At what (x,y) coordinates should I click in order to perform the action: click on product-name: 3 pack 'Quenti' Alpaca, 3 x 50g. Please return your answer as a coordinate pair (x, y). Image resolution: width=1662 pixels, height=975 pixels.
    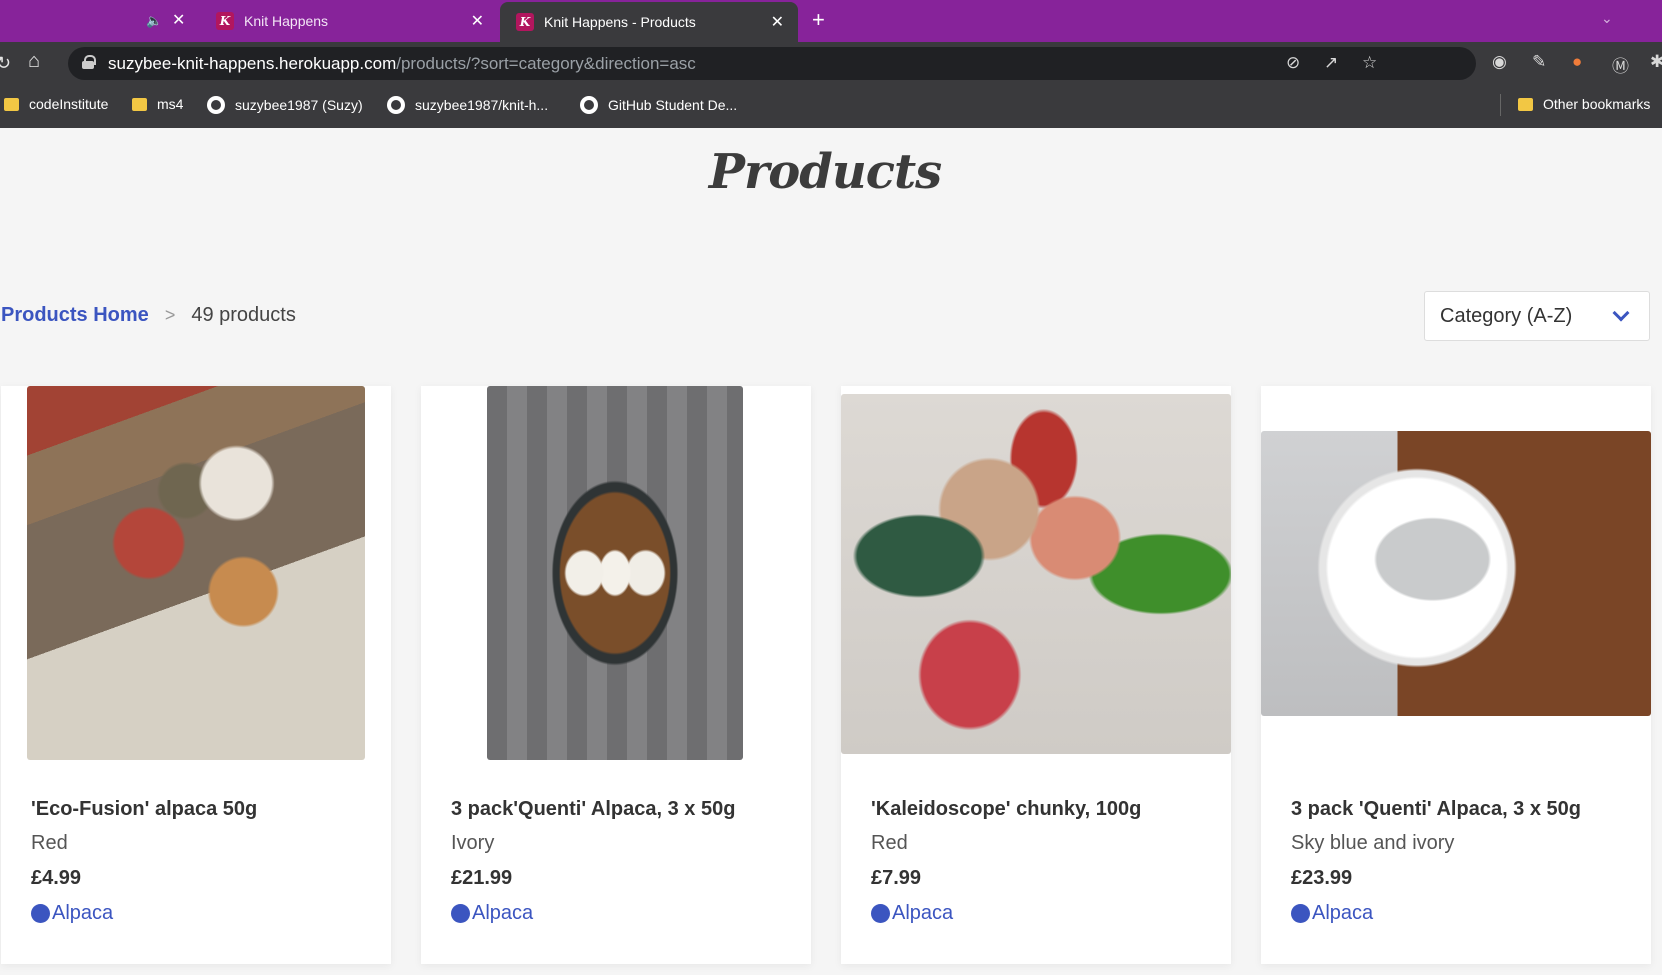
    Looking at the image, I should click on (1436, 809).